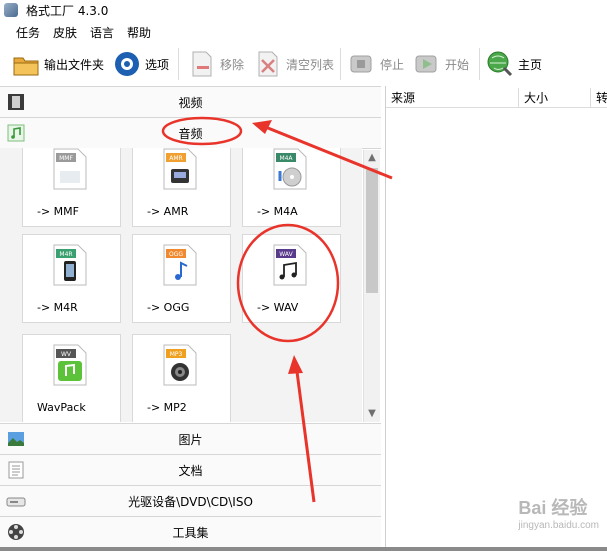  What do you see at coordinates (65, 254) in the screenshot?
I see `tile-badge: M4R` at bounding box center [65, 254].